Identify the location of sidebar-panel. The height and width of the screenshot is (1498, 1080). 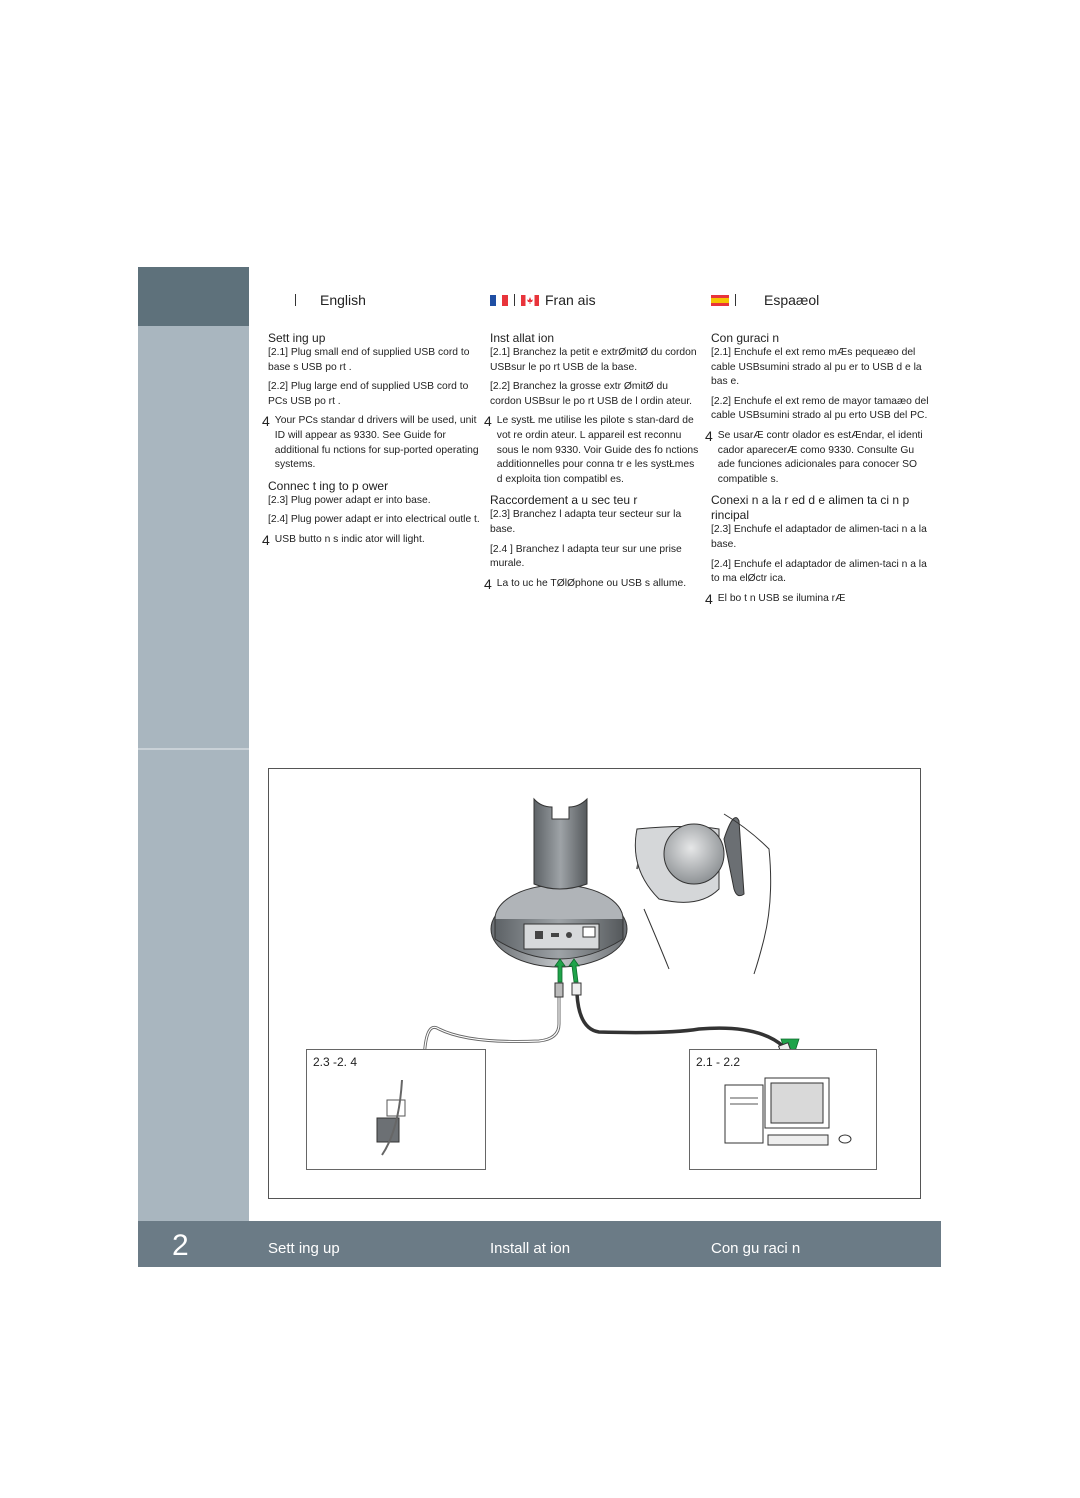
(193, 537).